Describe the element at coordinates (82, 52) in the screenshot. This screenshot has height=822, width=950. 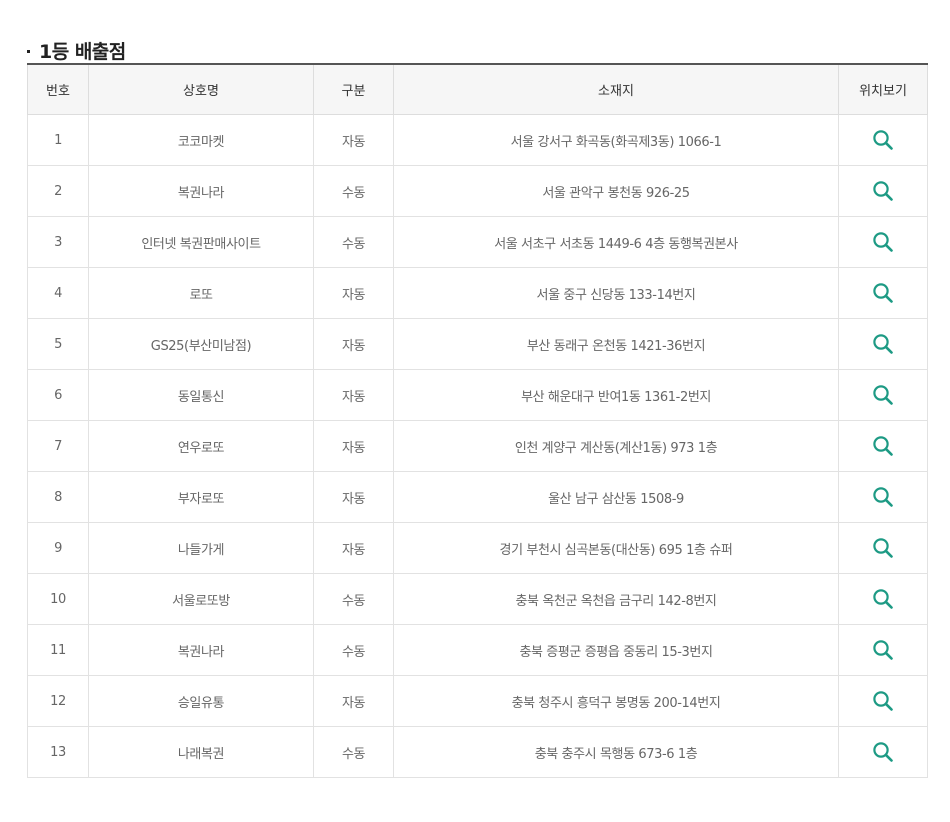
I see `section-title-text: 1등 배출점` at that location.